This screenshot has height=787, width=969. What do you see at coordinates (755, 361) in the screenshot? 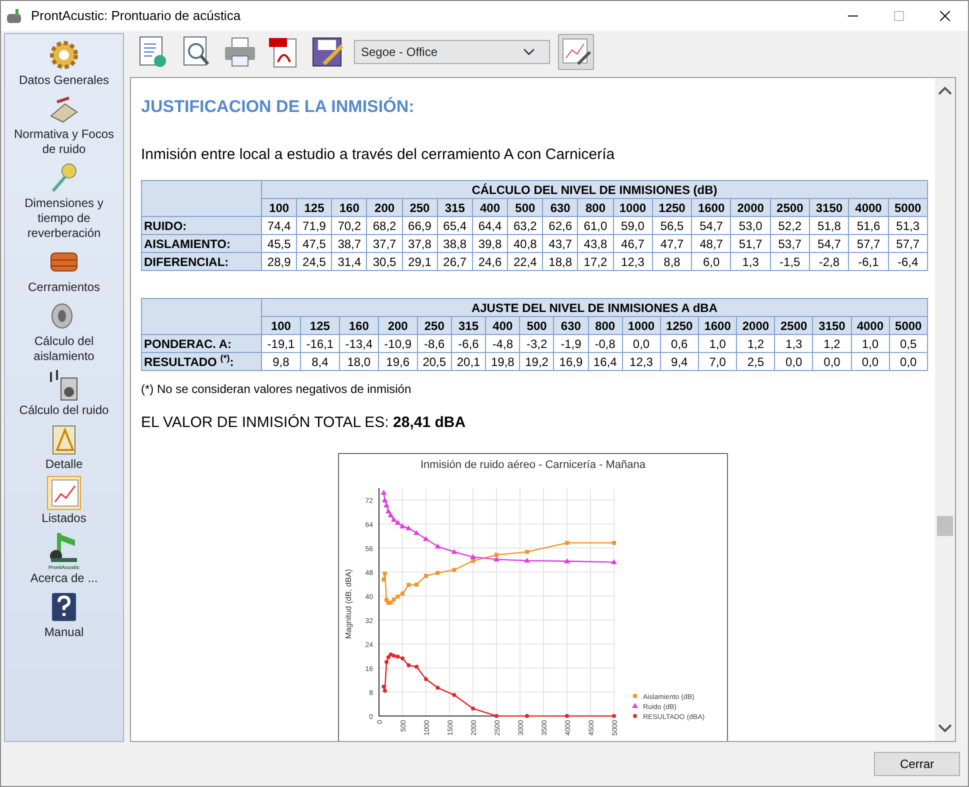
I see `table-cell: 2,5` at bounding box center [755, 361].